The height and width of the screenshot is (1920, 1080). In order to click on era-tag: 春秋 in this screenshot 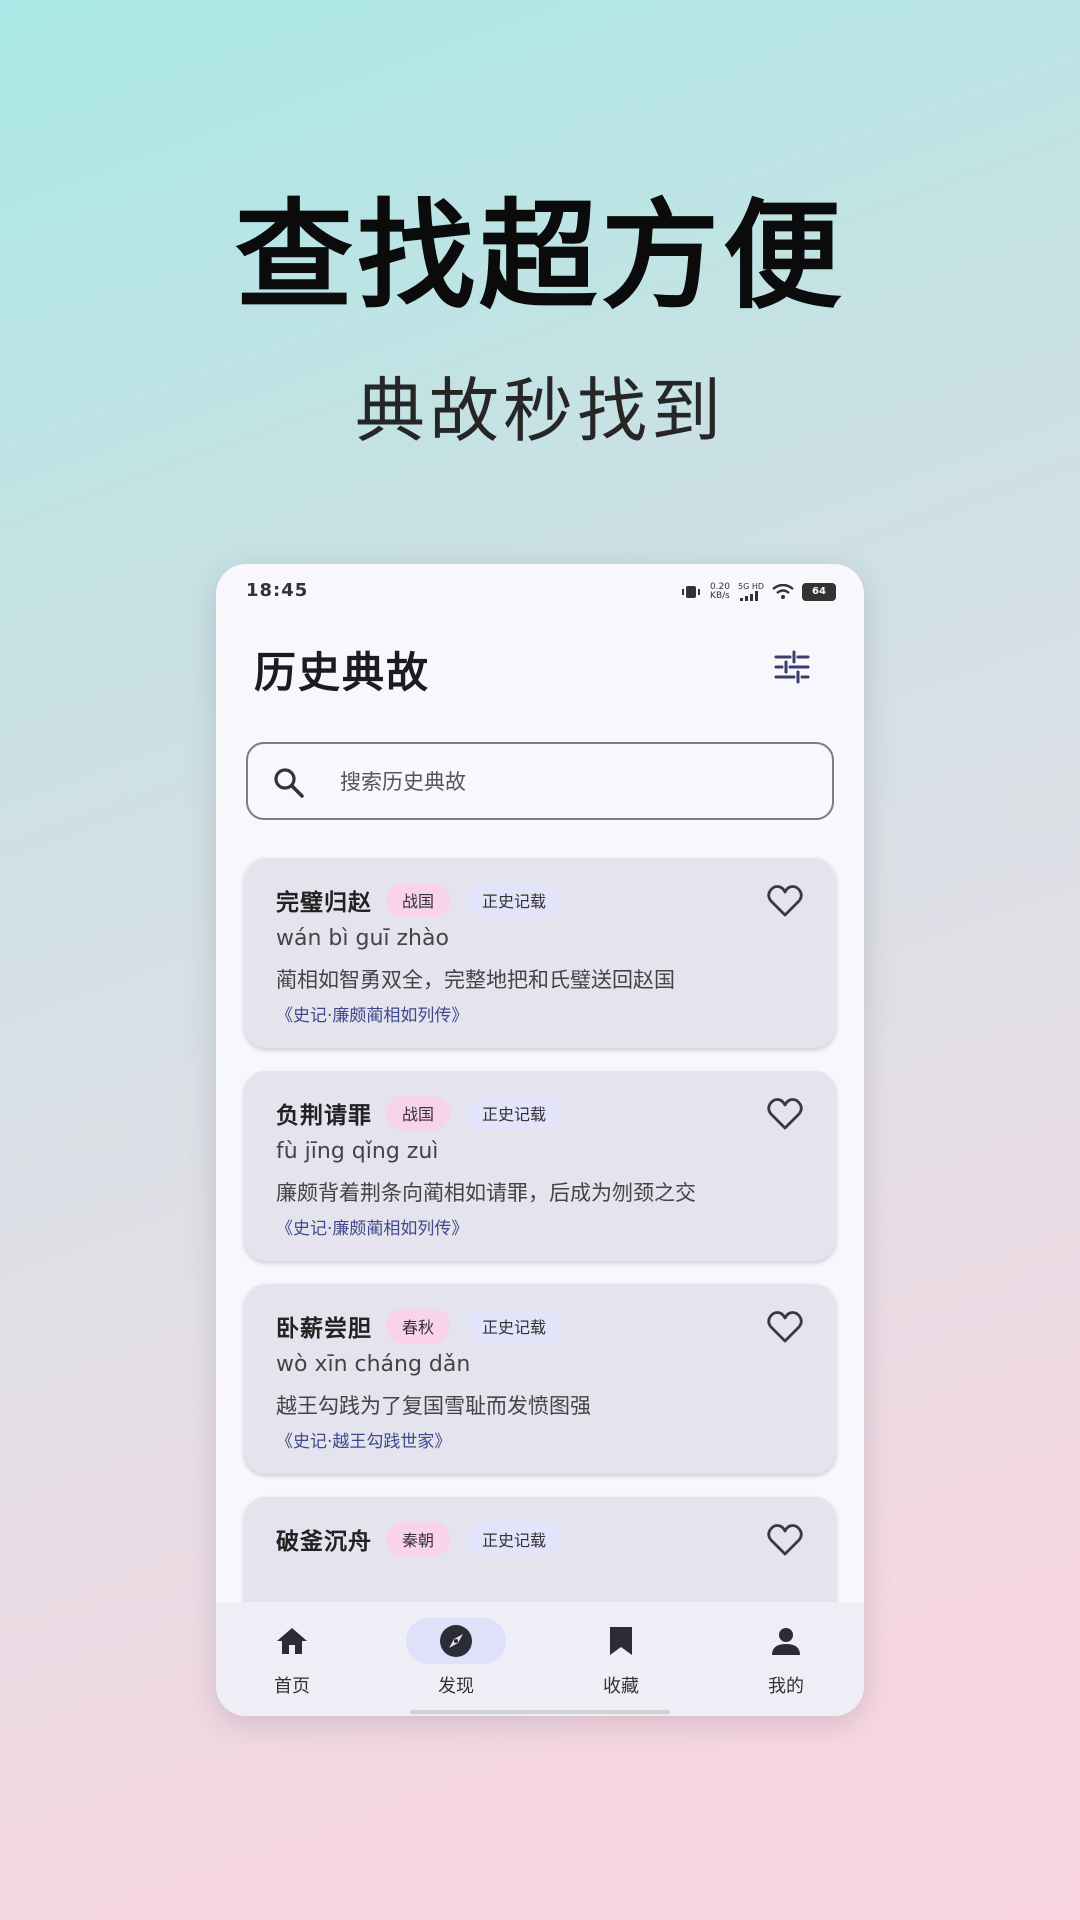, I will do `click(418, 1326)`.